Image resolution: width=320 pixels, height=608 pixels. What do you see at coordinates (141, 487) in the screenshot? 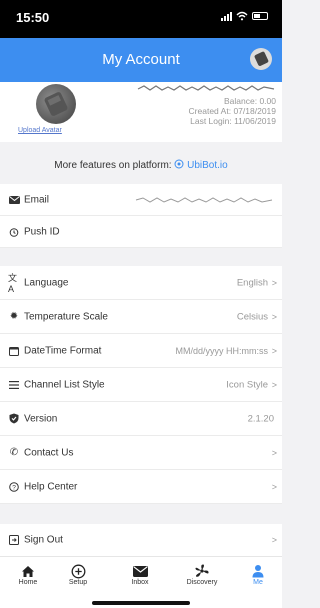
I see `row-help-center: ? Help Center >` at bounding box center [141, 487].